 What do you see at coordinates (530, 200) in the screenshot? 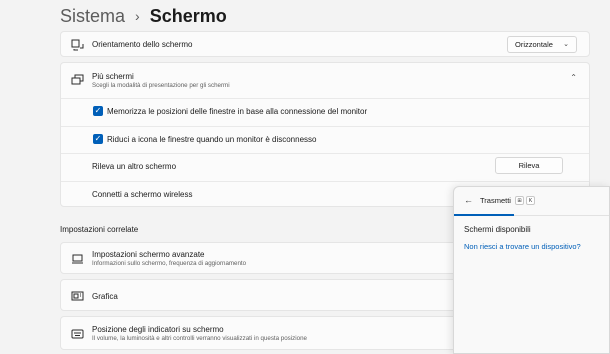
I see `k-key-icon: K` at bounding box center [530, 200].